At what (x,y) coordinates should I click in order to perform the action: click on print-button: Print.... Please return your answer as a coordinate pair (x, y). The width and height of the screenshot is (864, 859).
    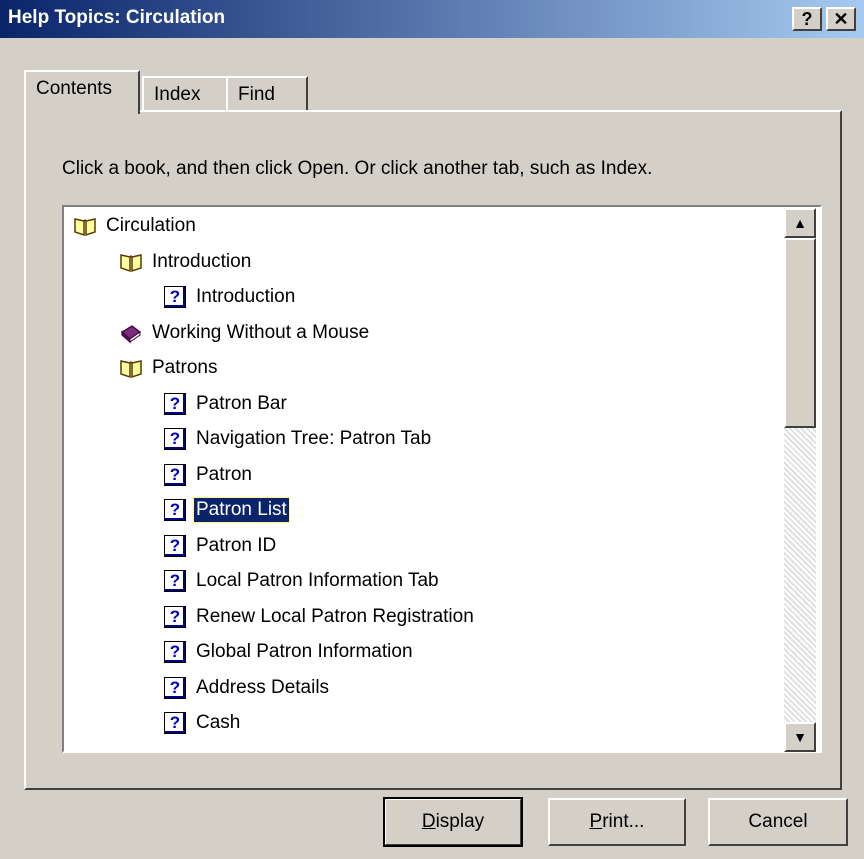
    Looking at the image, I should click on (617, 822).